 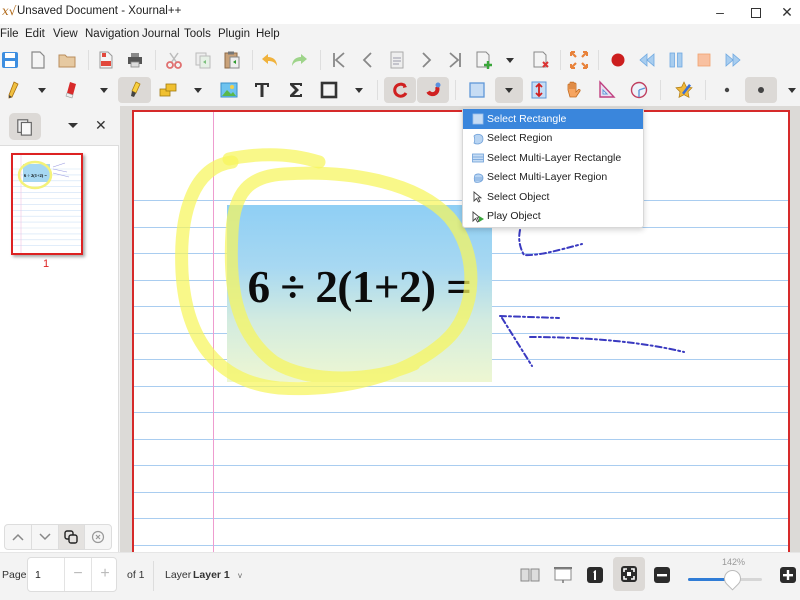 What do you see at coordinates (639, 90) in the screenshot?
I see `compass-button` at bounding box center [639, 90].